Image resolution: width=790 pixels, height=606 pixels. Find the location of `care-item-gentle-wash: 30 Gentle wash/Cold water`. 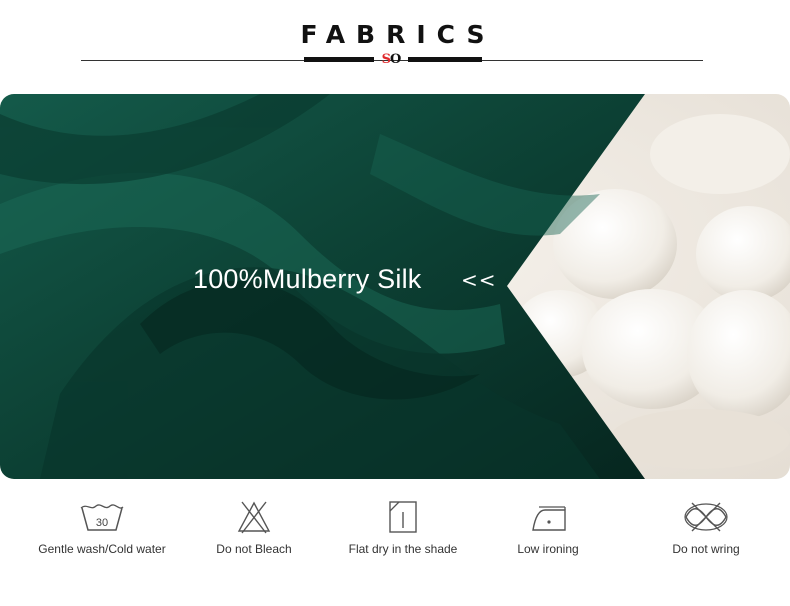

care-item-gentle-wash: 30 Gentle wash/Cold water is located at coordinates (102, 528).